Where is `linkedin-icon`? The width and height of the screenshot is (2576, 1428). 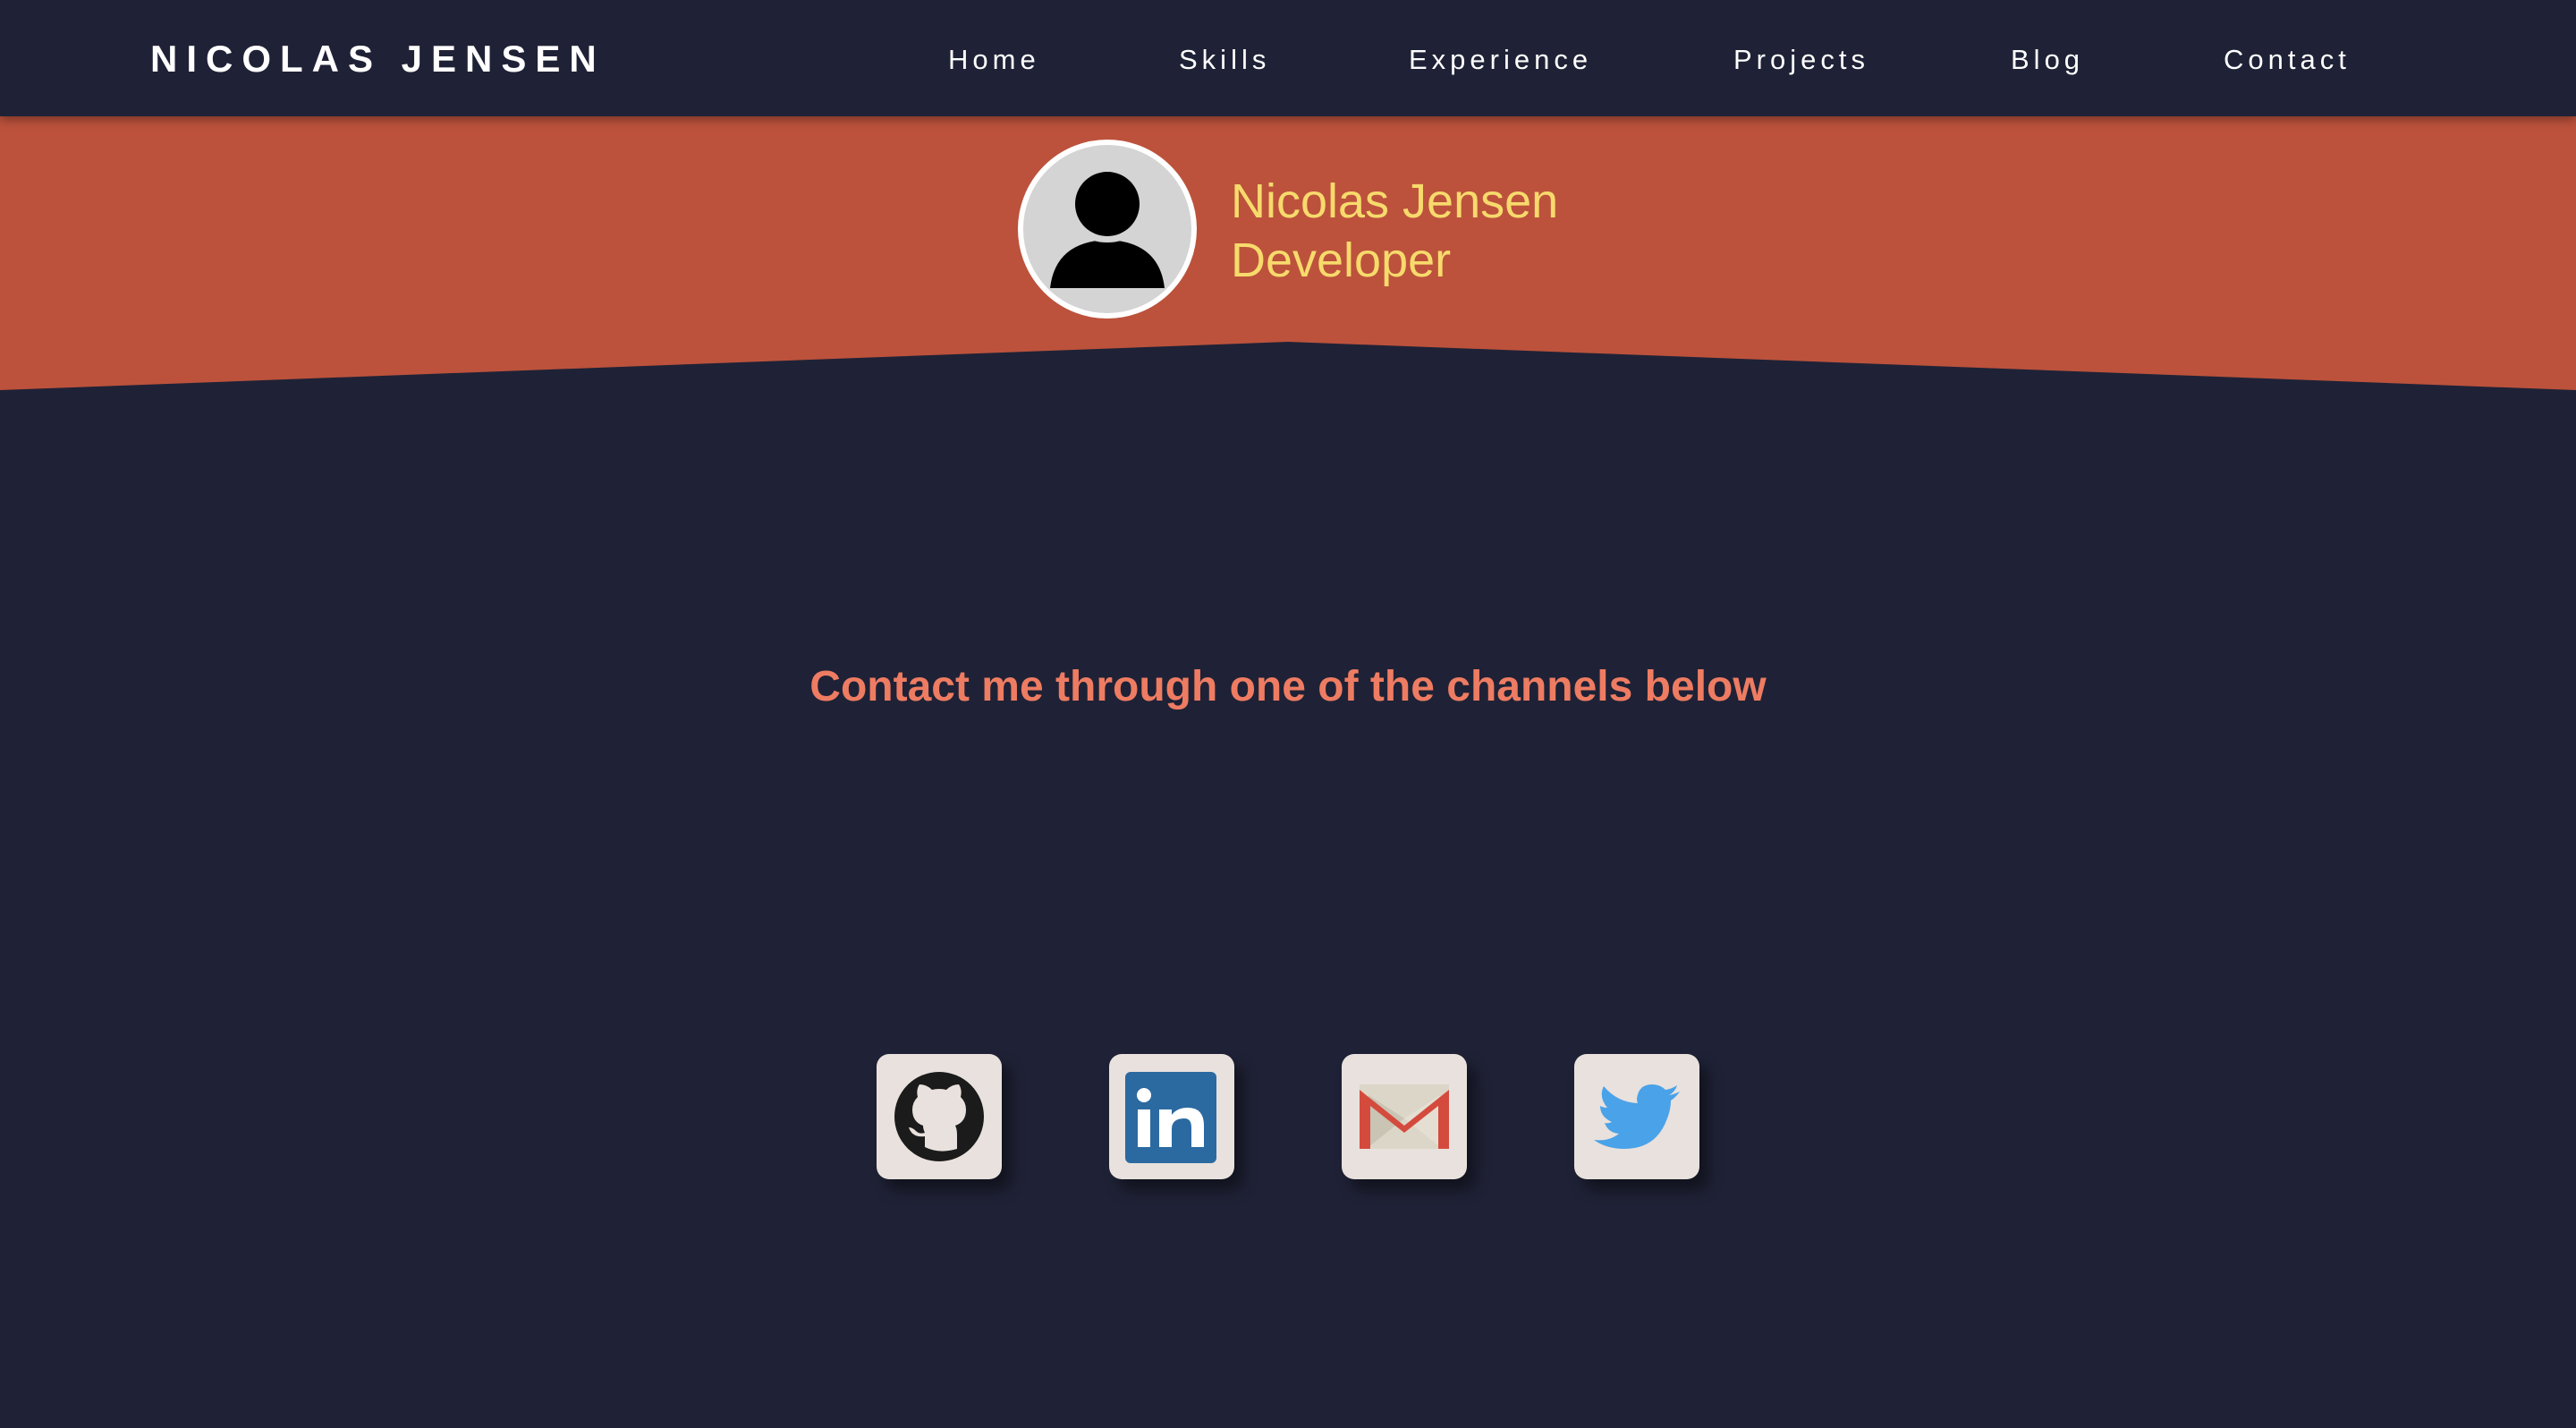
linkedin-icon is located at coordinates (1170, 1117).